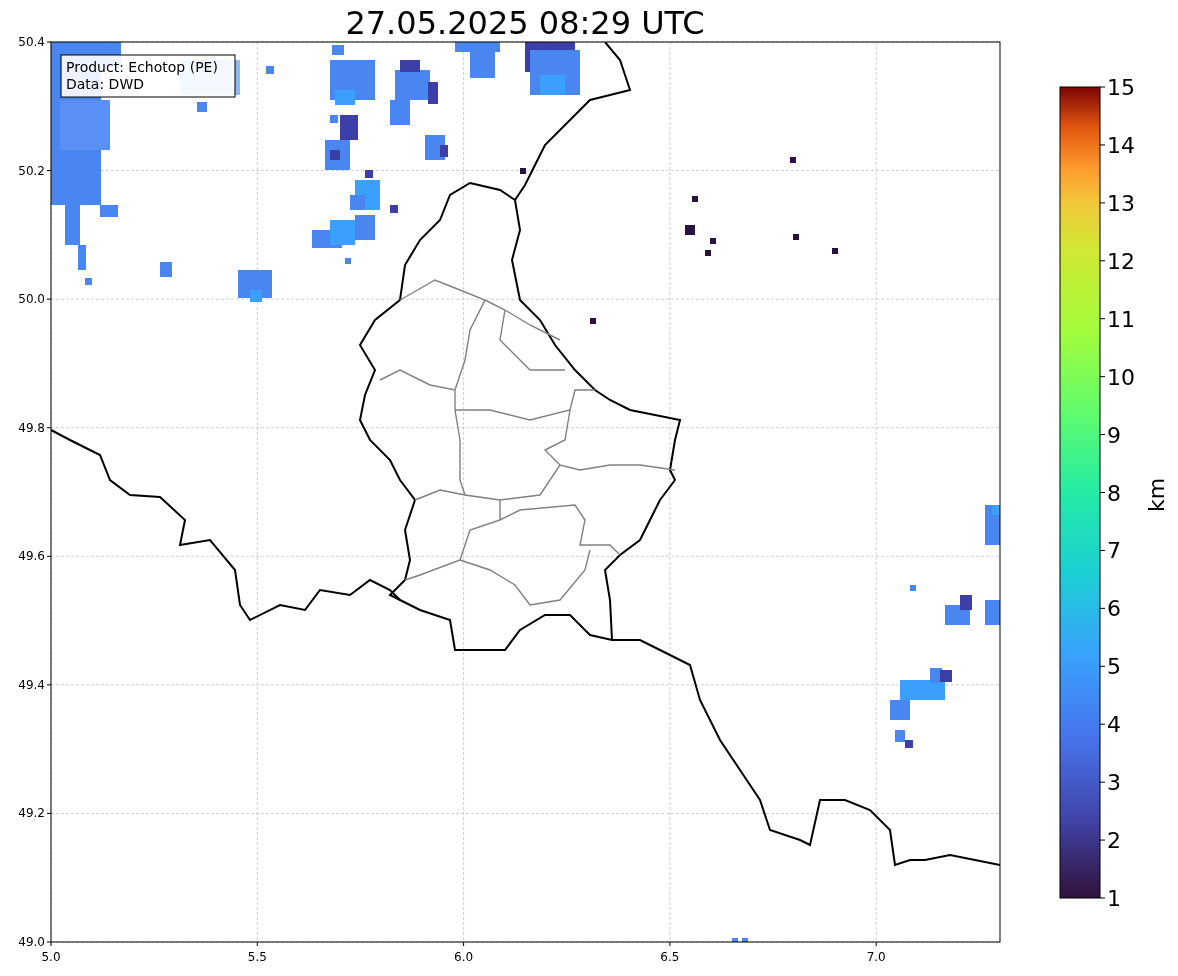 The height and width of the screenshot is (976, 1178). Describe the element at coordinates (1114, 551) in the screenshot. I see `scale-tick-label: 7` at that location.